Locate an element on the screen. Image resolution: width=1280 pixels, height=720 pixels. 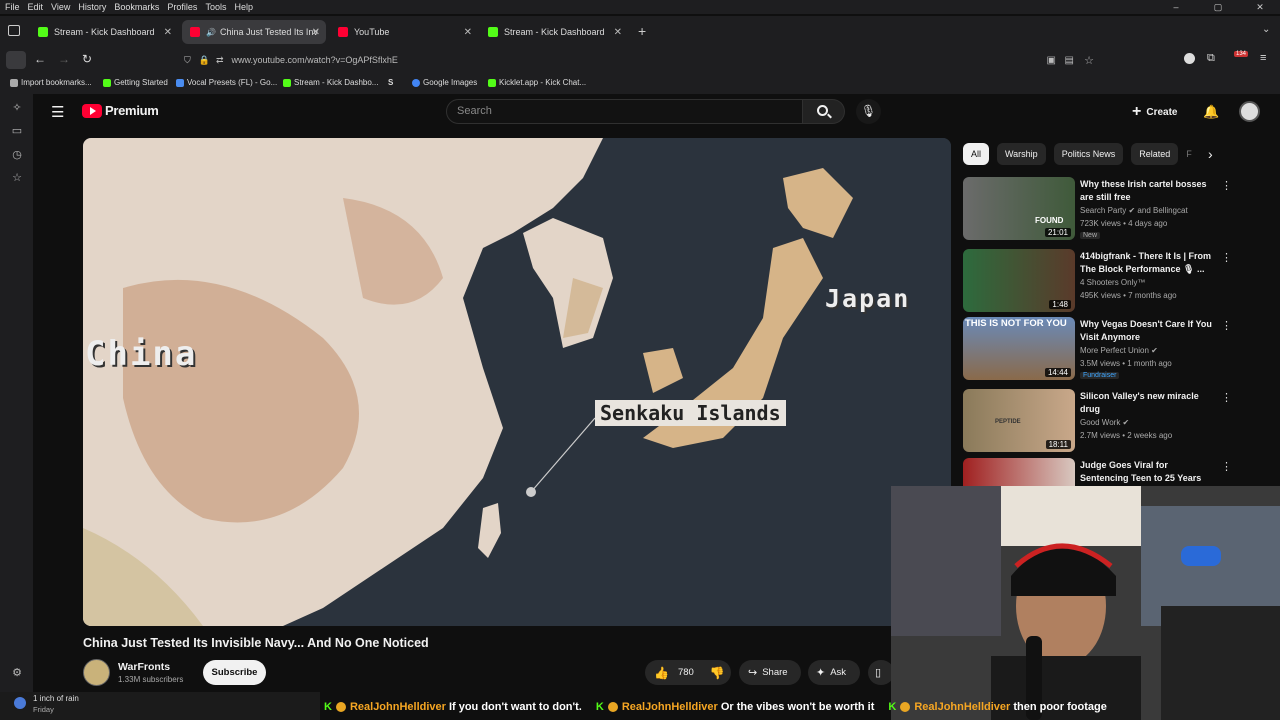
bookmark-getting-started: Getting Started is located at coordinates (135, 82).